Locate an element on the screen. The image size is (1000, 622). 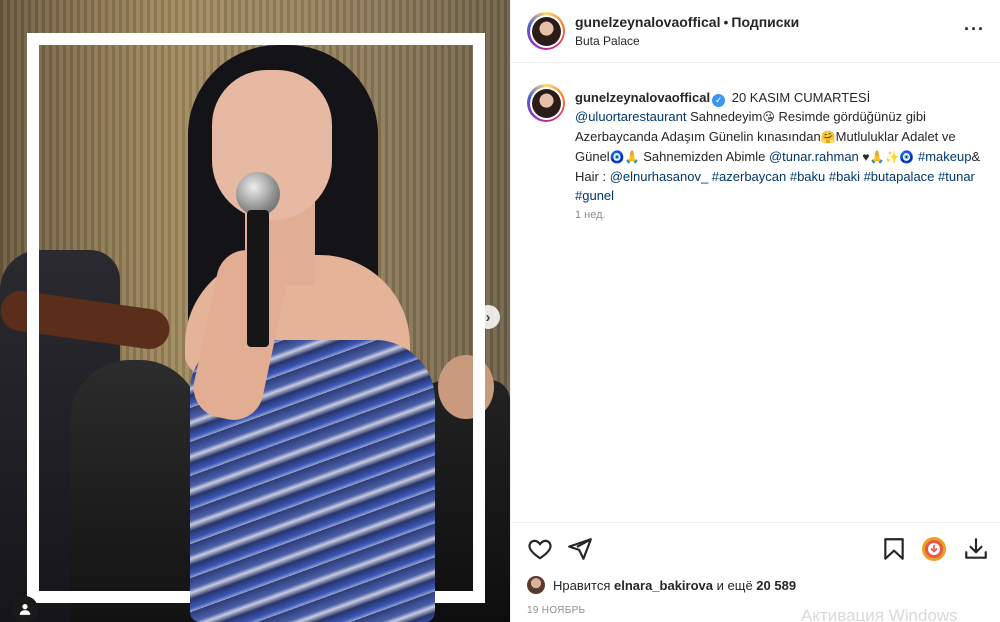
author-avatar is located at coordinates (546, 31).